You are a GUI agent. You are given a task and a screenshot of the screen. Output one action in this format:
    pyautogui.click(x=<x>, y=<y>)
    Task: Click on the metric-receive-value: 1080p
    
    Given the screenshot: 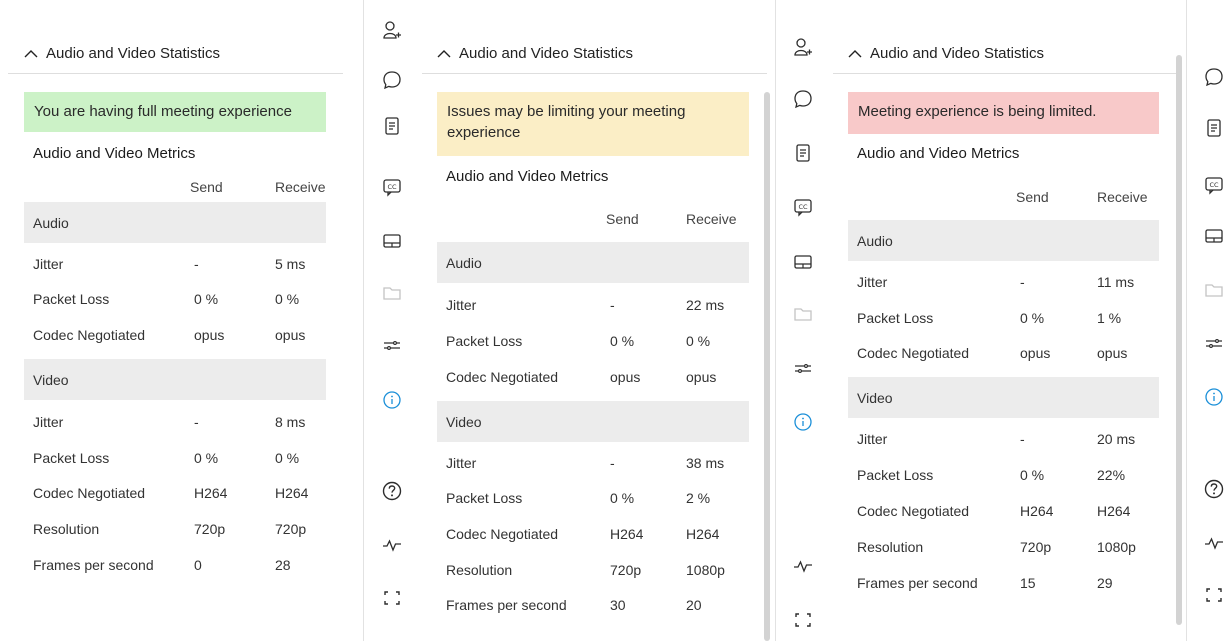 What is the action you would take?
    pyautogui.click(x=1116, y=547)
    